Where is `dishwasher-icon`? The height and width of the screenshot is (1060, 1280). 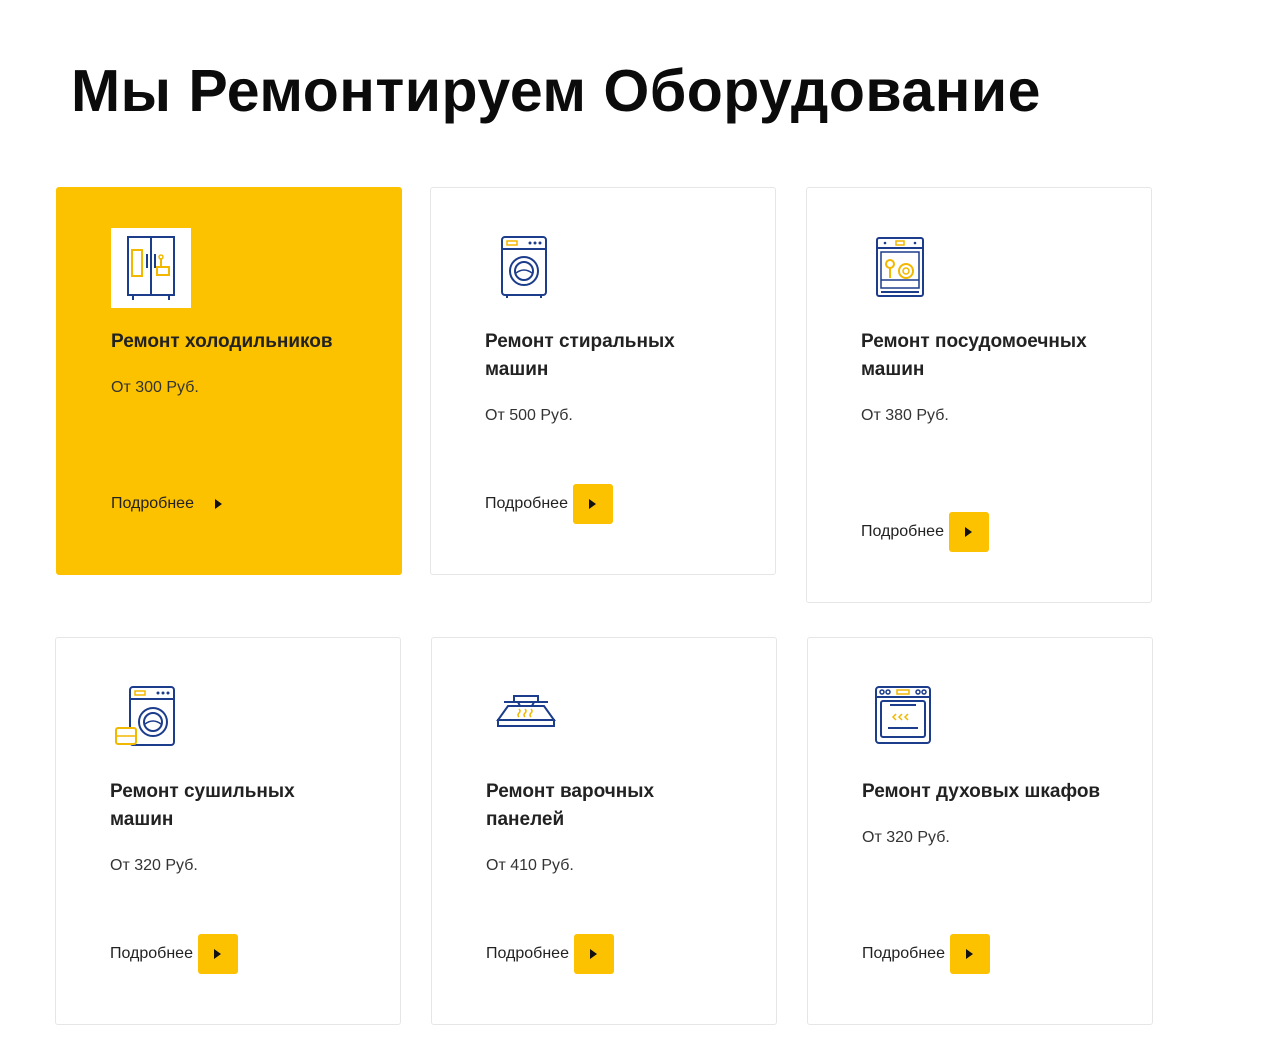
dishwasher-icon is located at coordinates (900, 267).